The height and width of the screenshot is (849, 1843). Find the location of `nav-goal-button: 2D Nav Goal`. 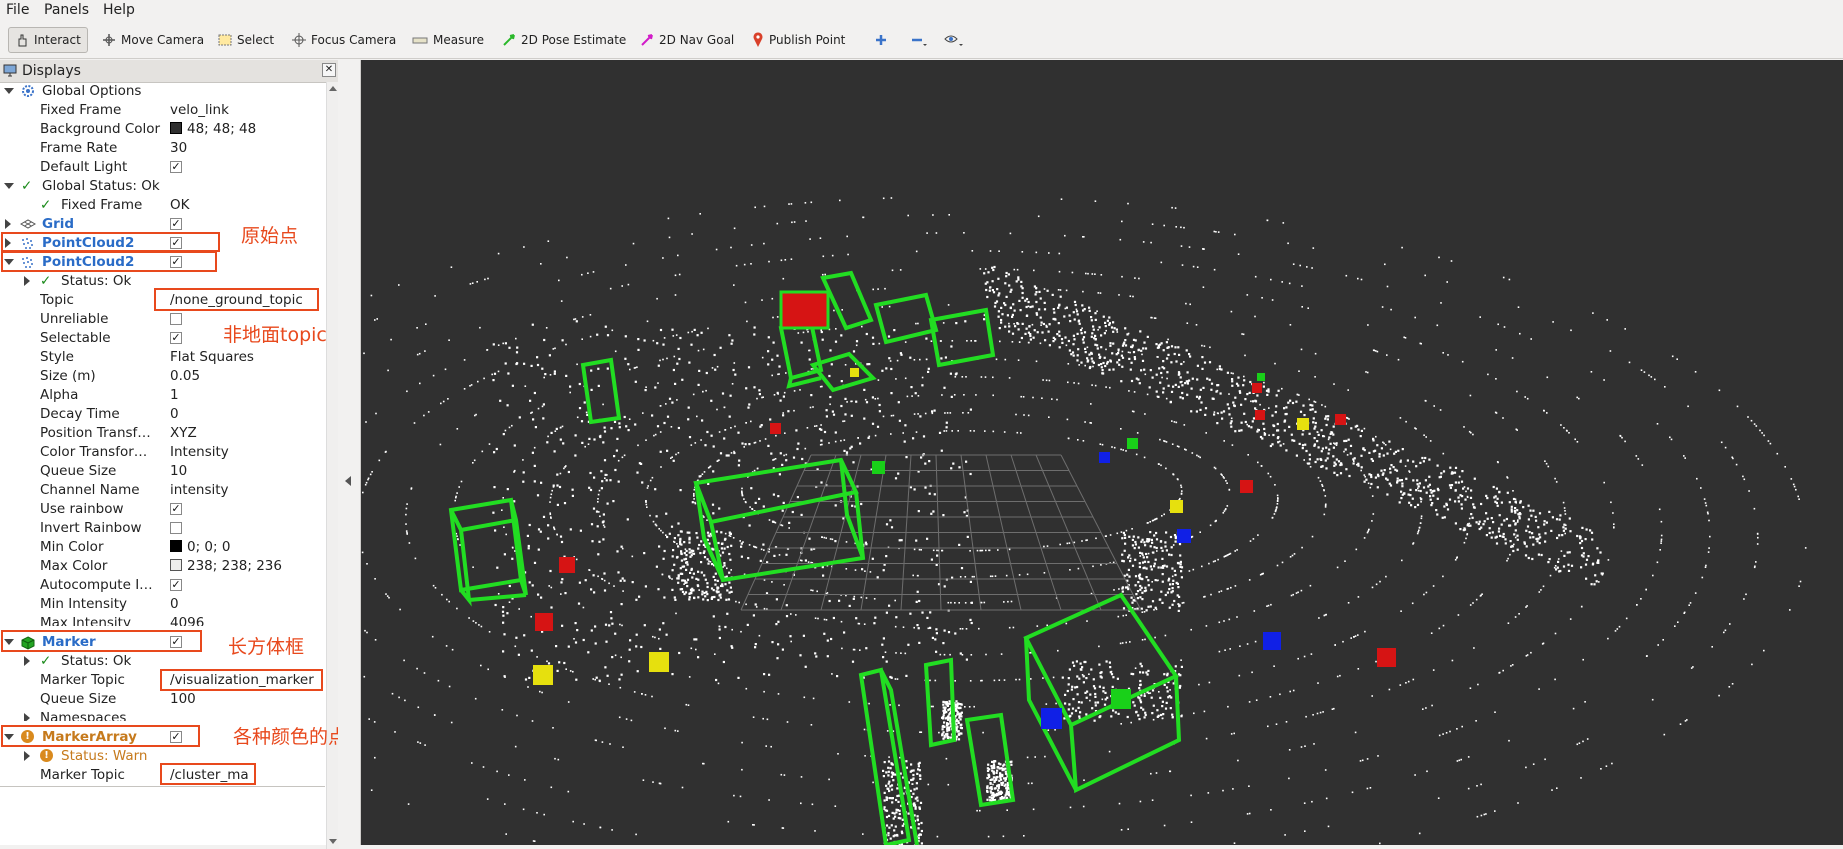

nav-goal-button: 2D Nav Goal is located at coordinates (687, 40).